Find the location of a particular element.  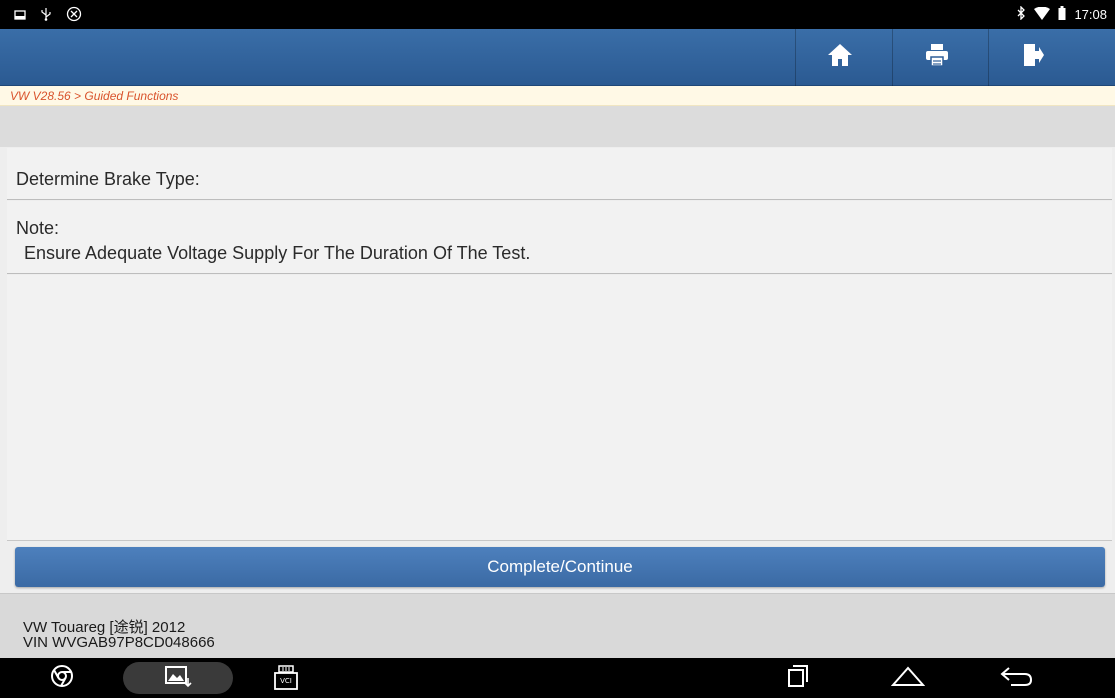

chrome-button is located at coordinates (62, 678).